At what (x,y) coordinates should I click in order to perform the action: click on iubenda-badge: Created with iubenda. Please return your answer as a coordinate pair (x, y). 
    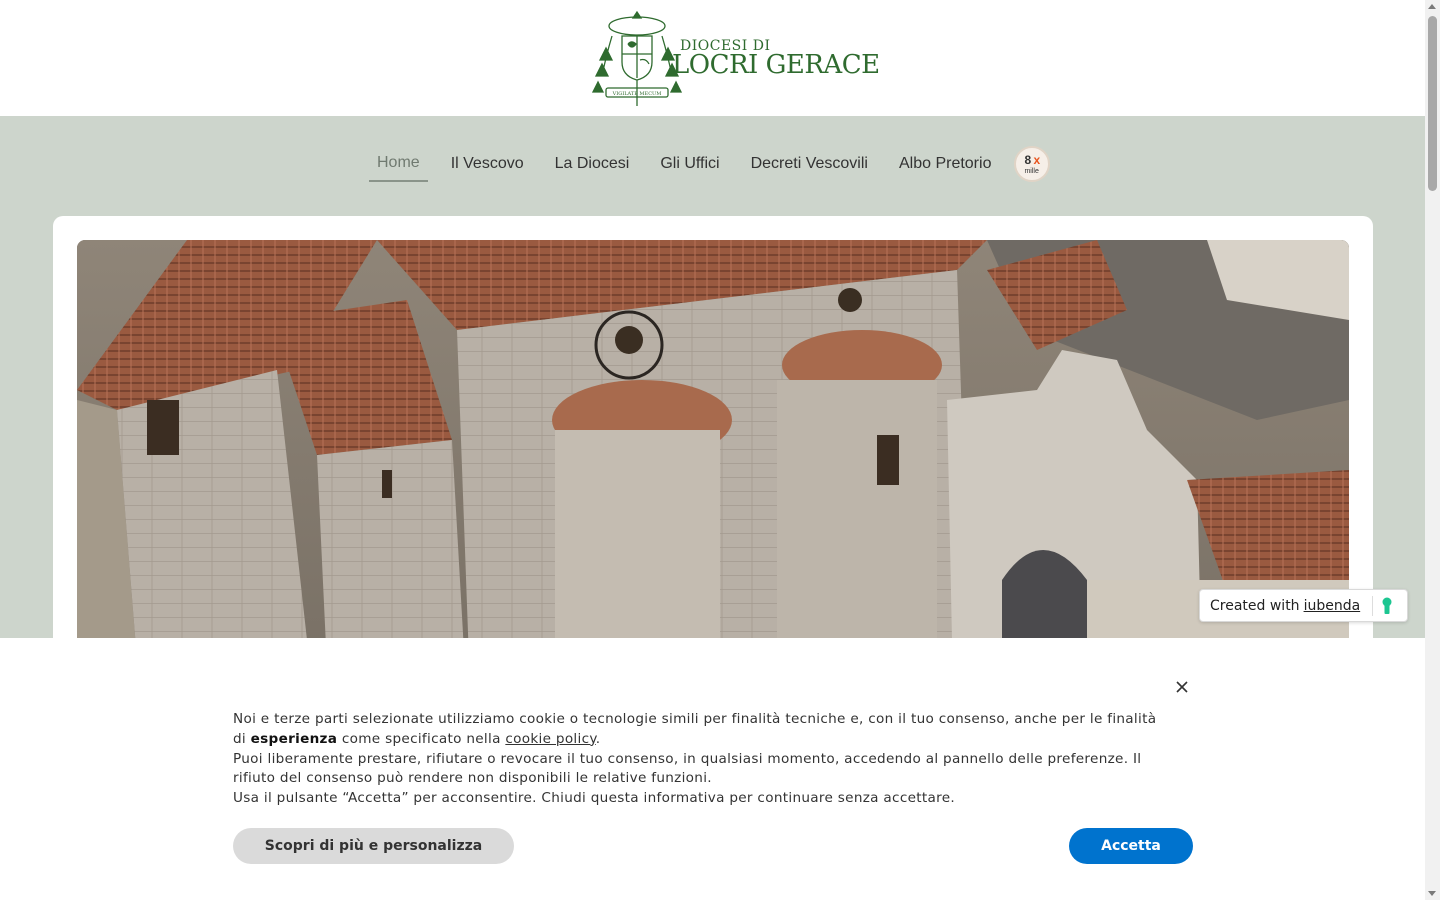
    Looking at the image, I should click on (1303, 605).